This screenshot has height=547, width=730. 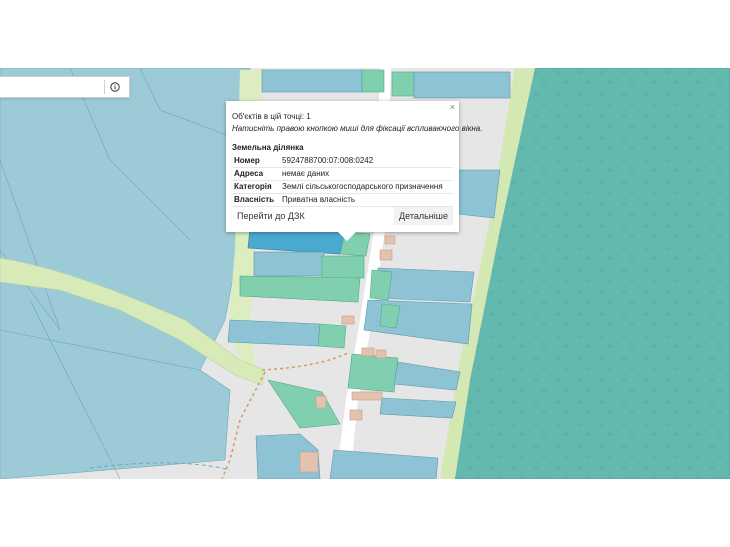 I want to click on row-label: Номер, so click(x=256, y=161).